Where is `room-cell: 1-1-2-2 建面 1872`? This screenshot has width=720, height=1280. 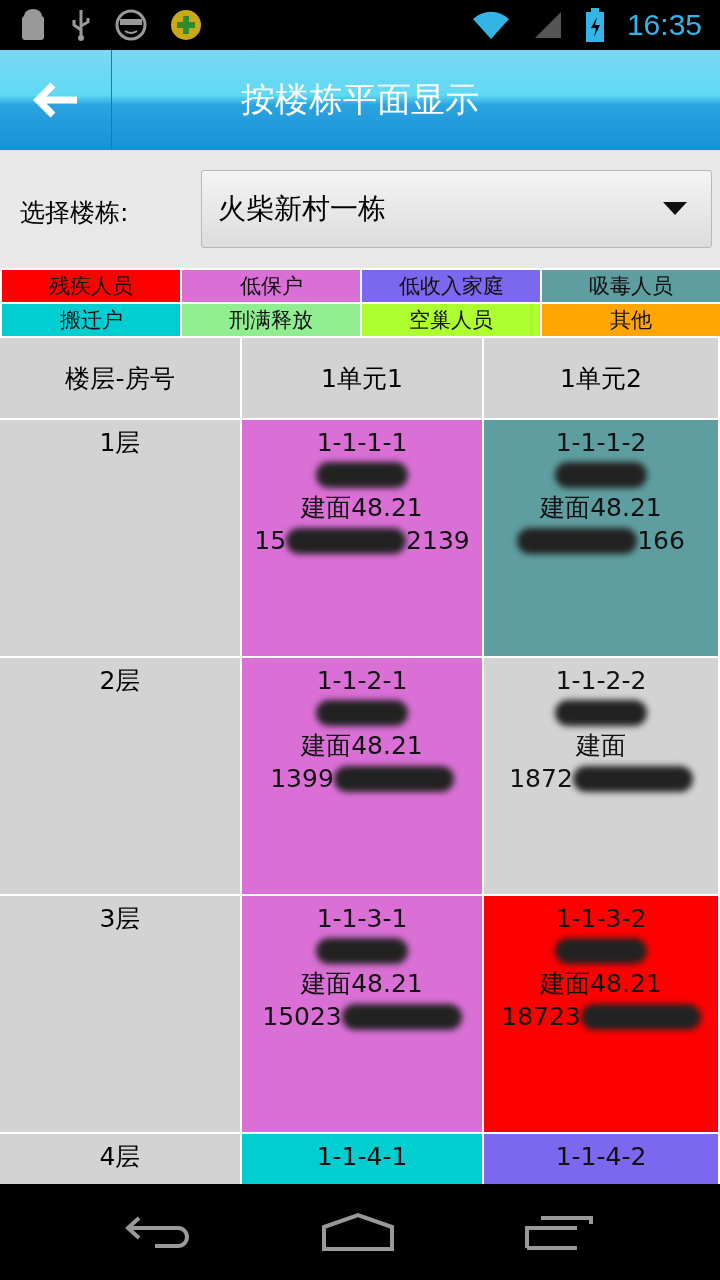 room-cell: 1-1-2-2 建面 1872 is located at coordinates (601, 776).